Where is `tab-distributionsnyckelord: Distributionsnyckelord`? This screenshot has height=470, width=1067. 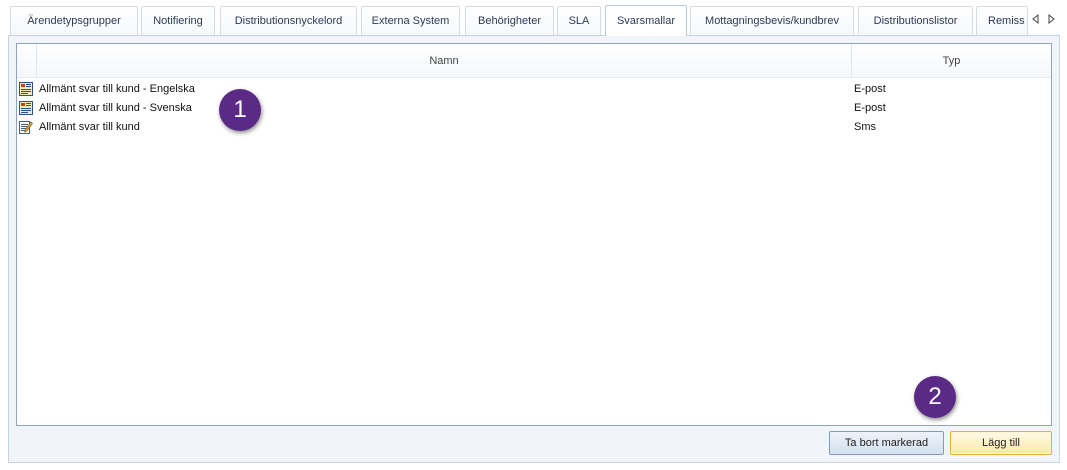
tab-distributionsnyckelord: Distributionsnyckelord is located at coordinates (288, 20).